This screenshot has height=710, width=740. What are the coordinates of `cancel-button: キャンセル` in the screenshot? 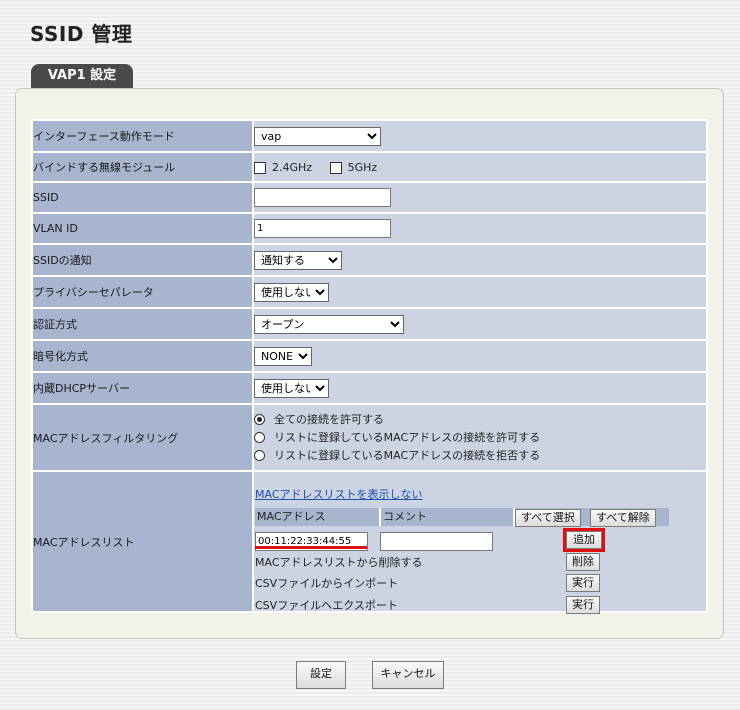 It's located at (408, 675).